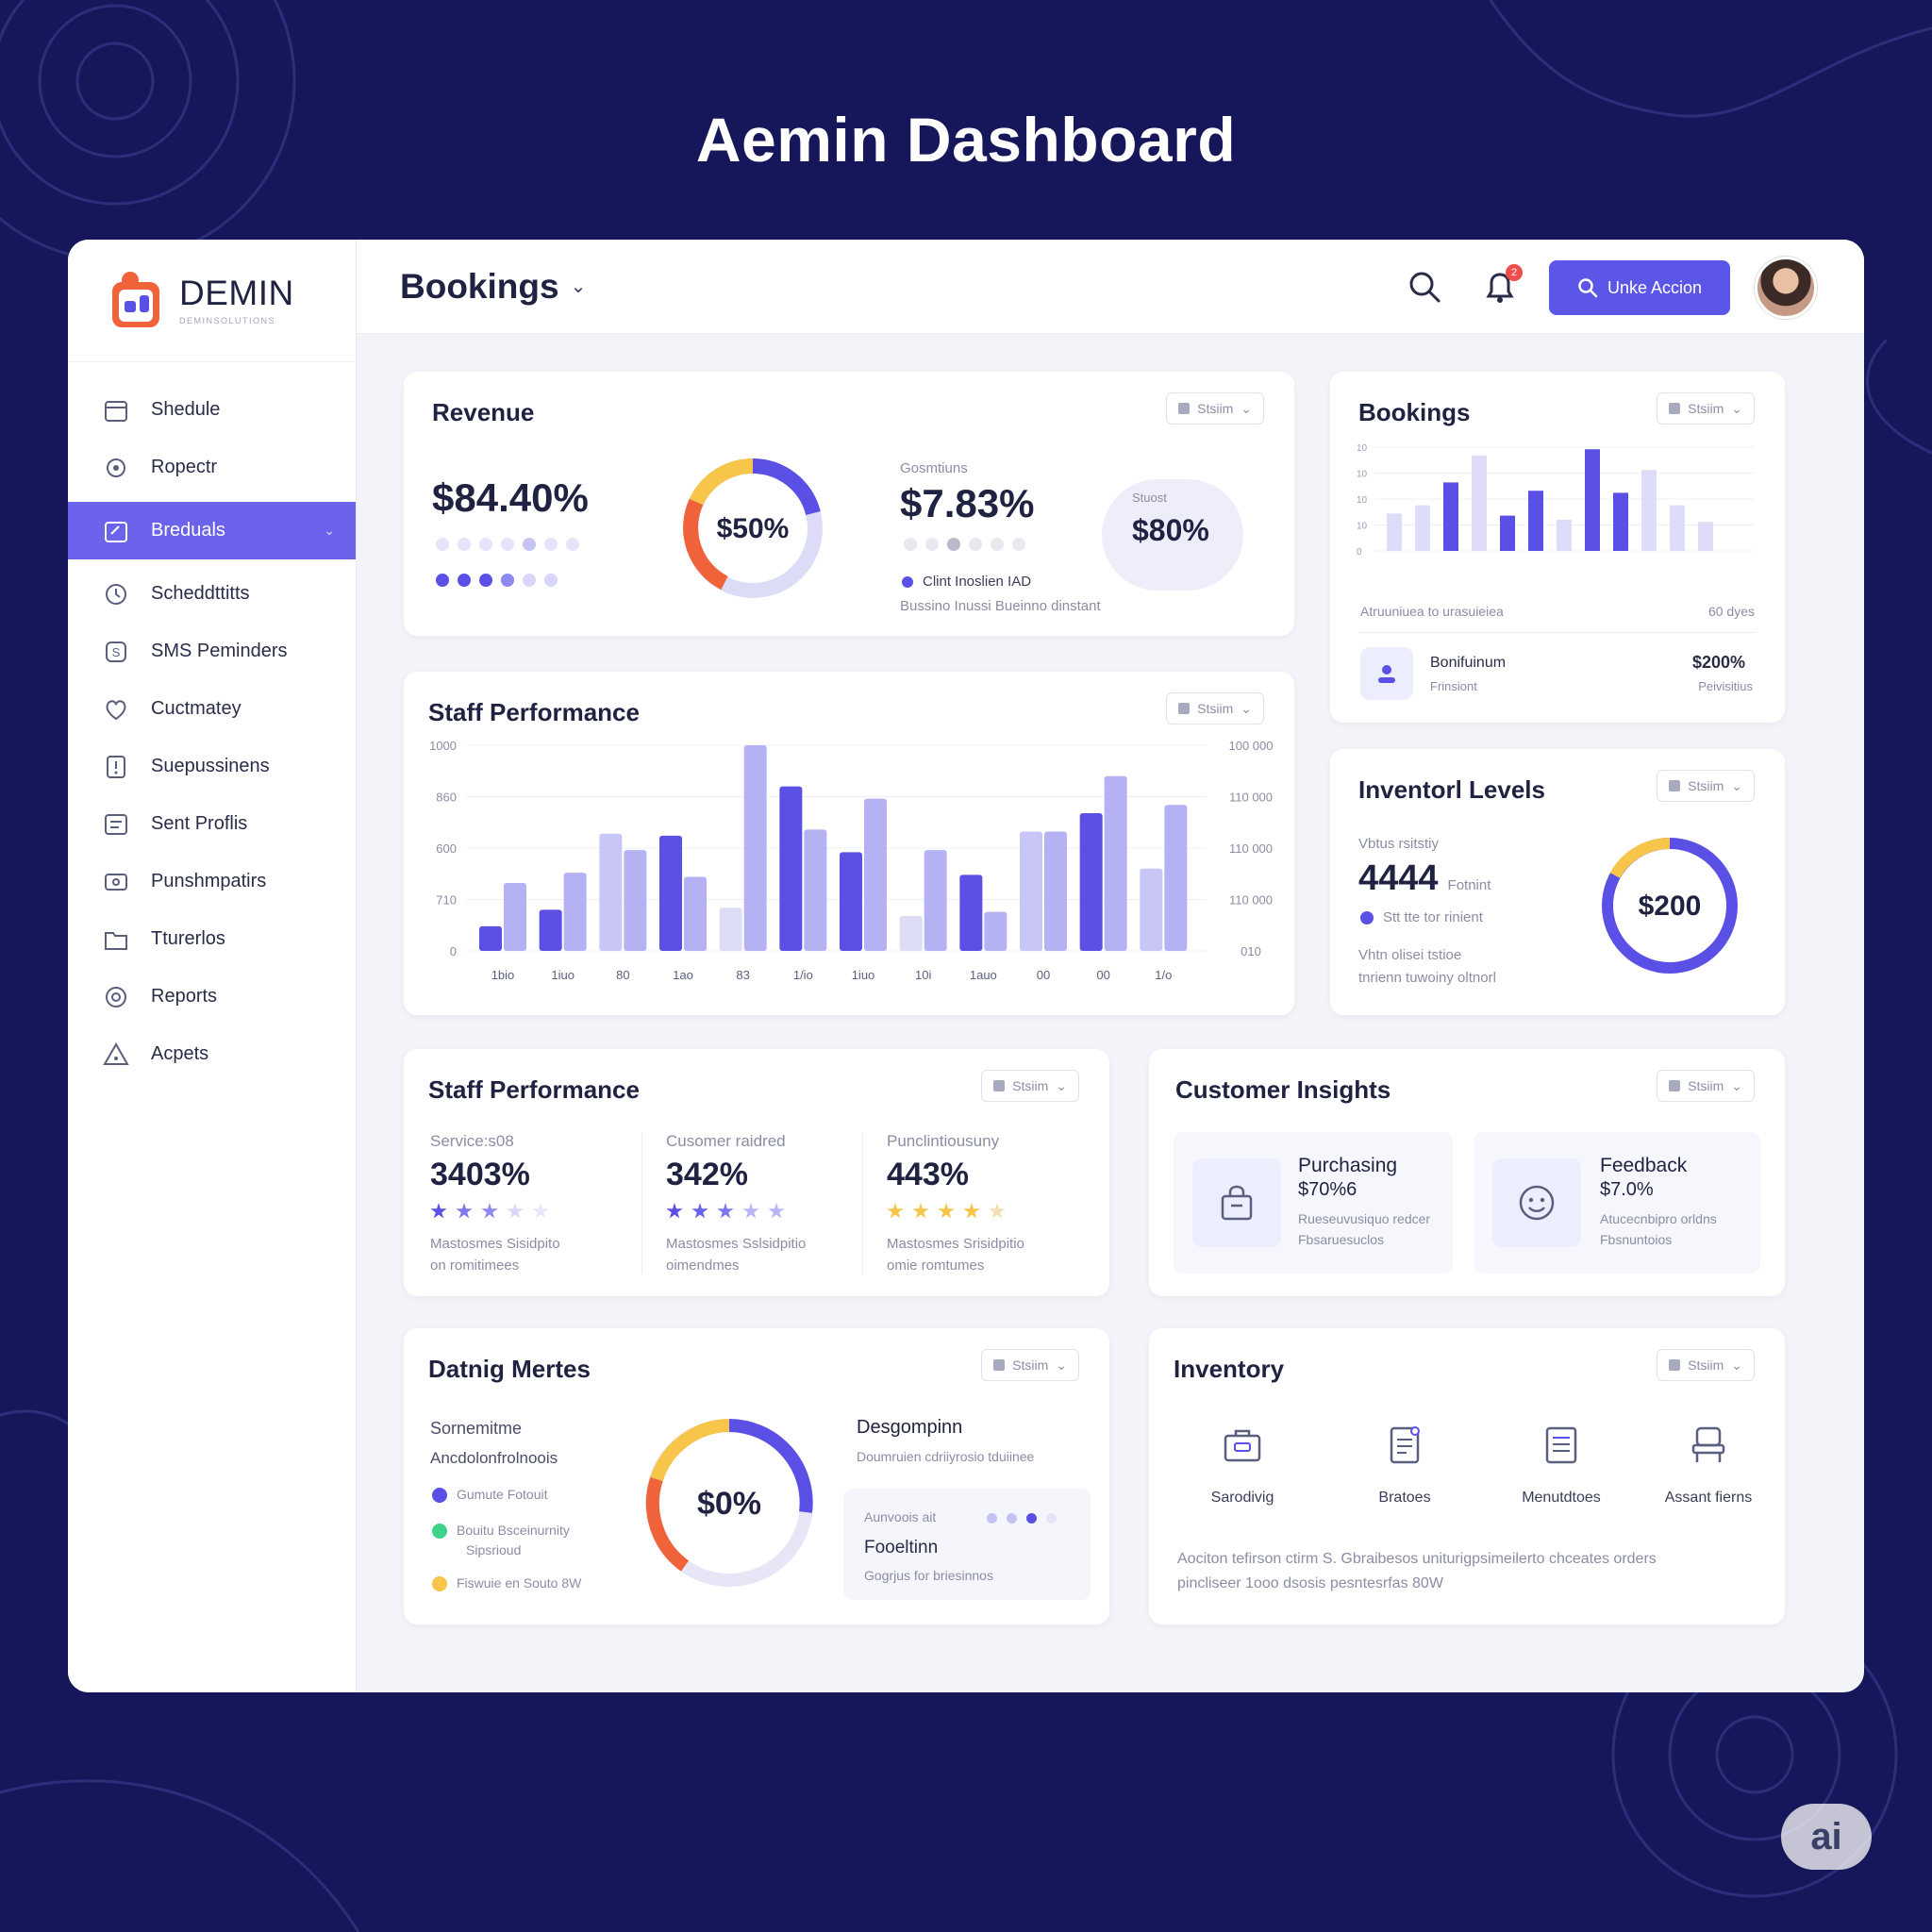  Describe the element at coordinates (212, 594) in the screenshot. I see `sidebar-item-4: Scheddttitts` at that location.